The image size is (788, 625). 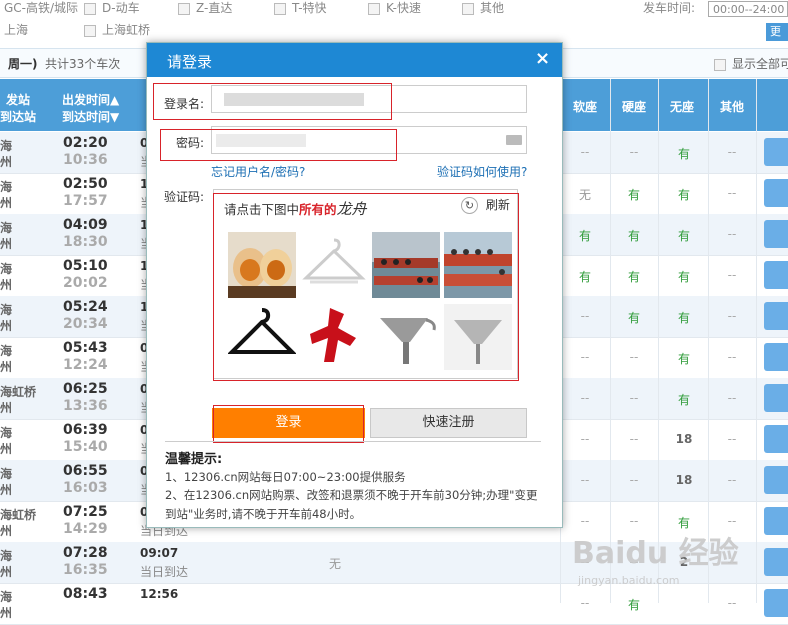 I want to click on checkbox-k, so click(x=374, y=8).